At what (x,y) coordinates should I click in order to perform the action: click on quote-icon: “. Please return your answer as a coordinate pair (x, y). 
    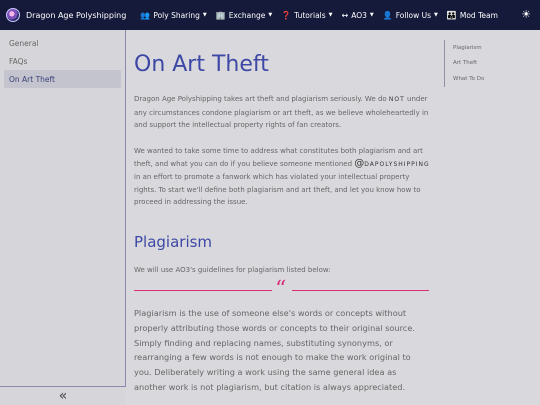
    Looking at the image, I should click on (281, 289).